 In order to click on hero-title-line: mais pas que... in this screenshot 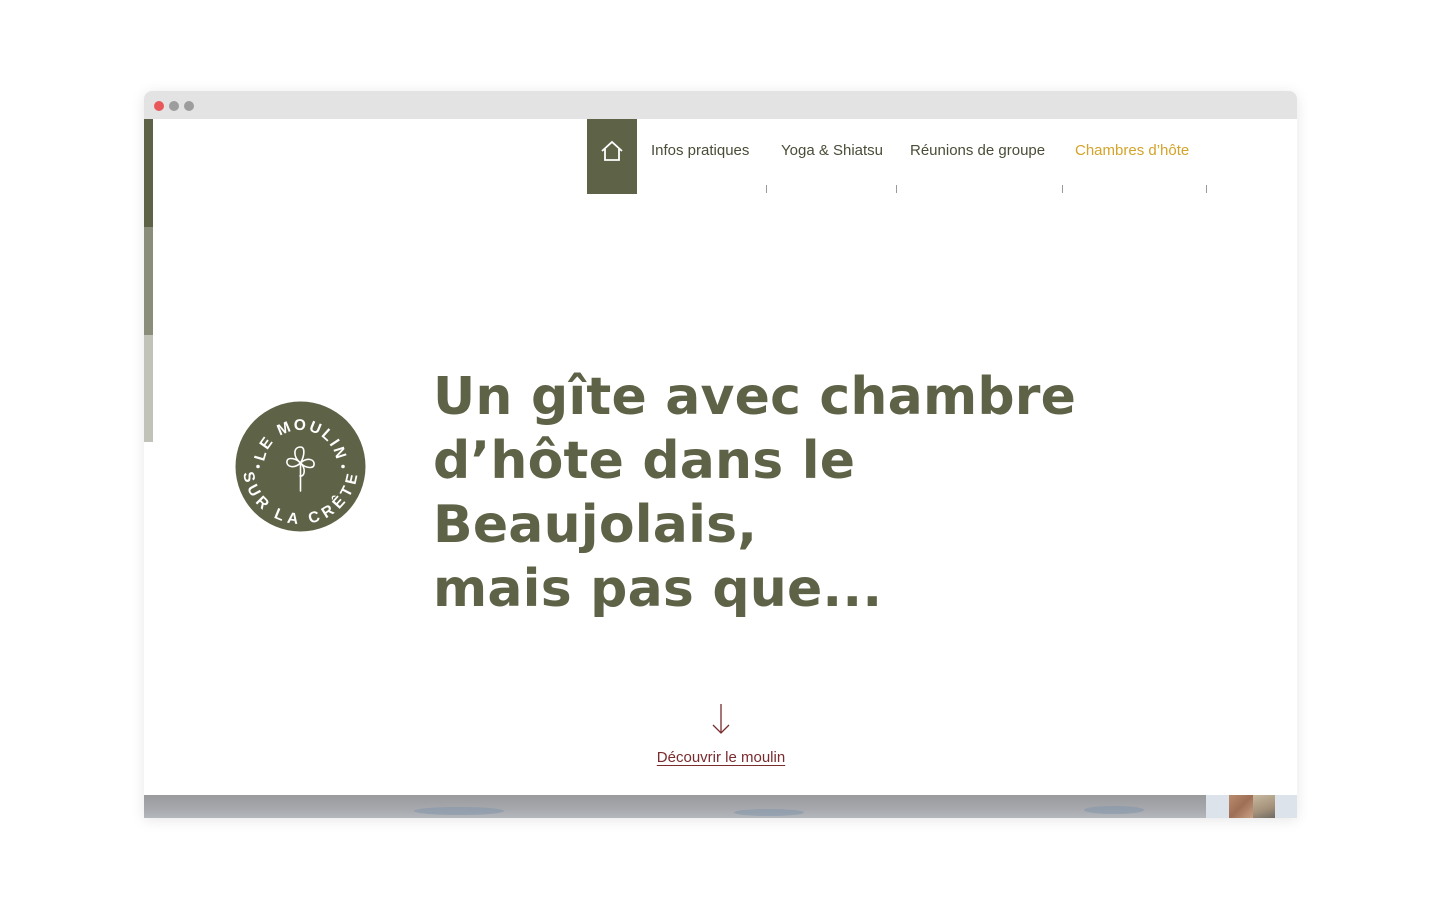, I will do `click(658, 589)`.